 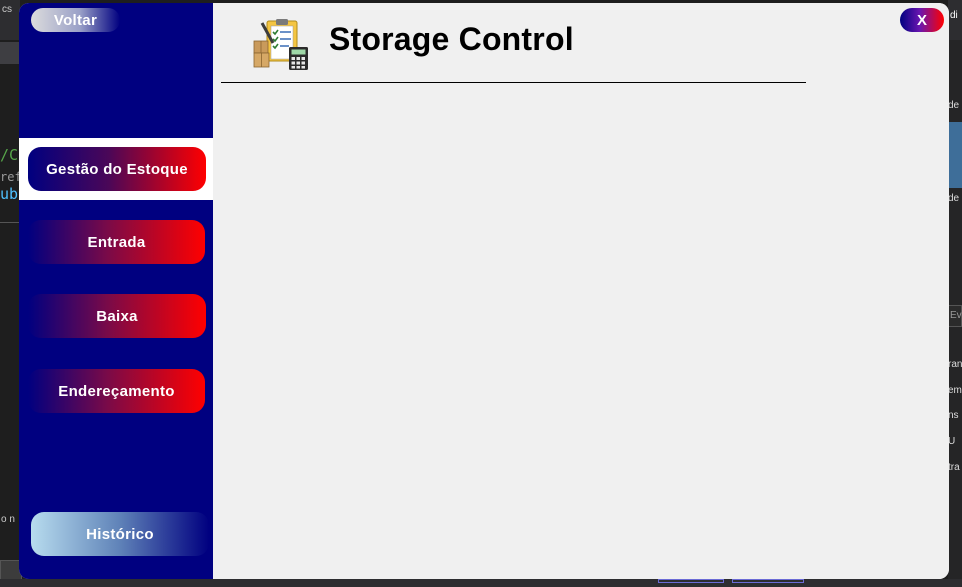 I want to click on ide-right-item: ns, so click(x=953, y=415).